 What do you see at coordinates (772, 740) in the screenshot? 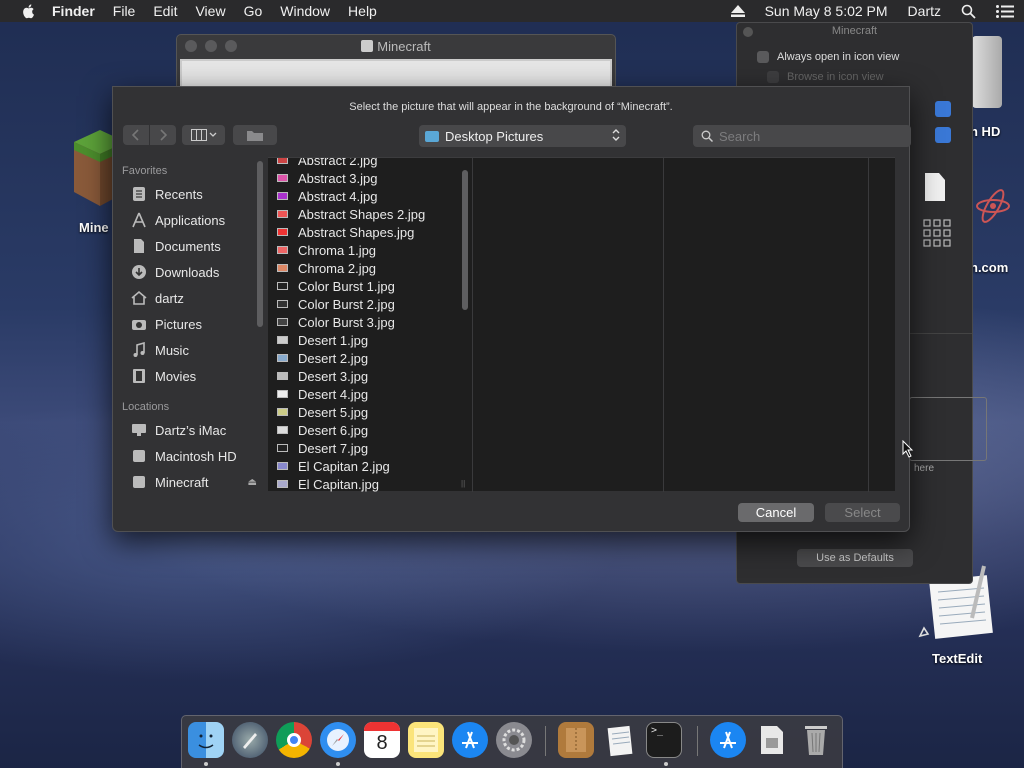
I see `dock-downloads-stack-icon` at bounding box center [772, 740].